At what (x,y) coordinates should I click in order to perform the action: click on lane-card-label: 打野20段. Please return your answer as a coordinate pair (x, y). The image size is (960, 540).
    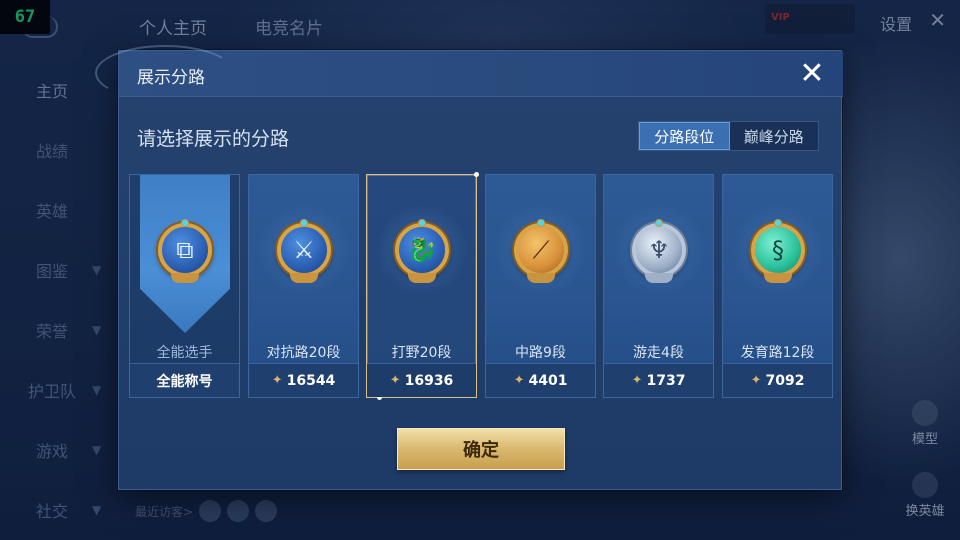
    Looking at the image, I should click on (421, 353).